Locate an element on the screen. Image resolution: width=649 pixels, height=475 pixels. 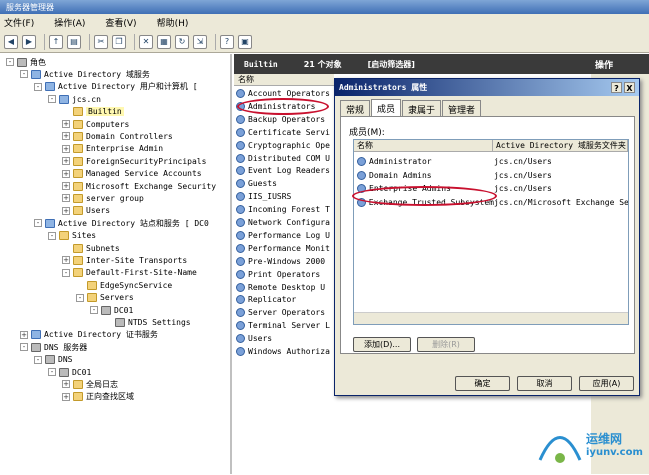
tree-node: Builtin is located at coordinates (93, 112).